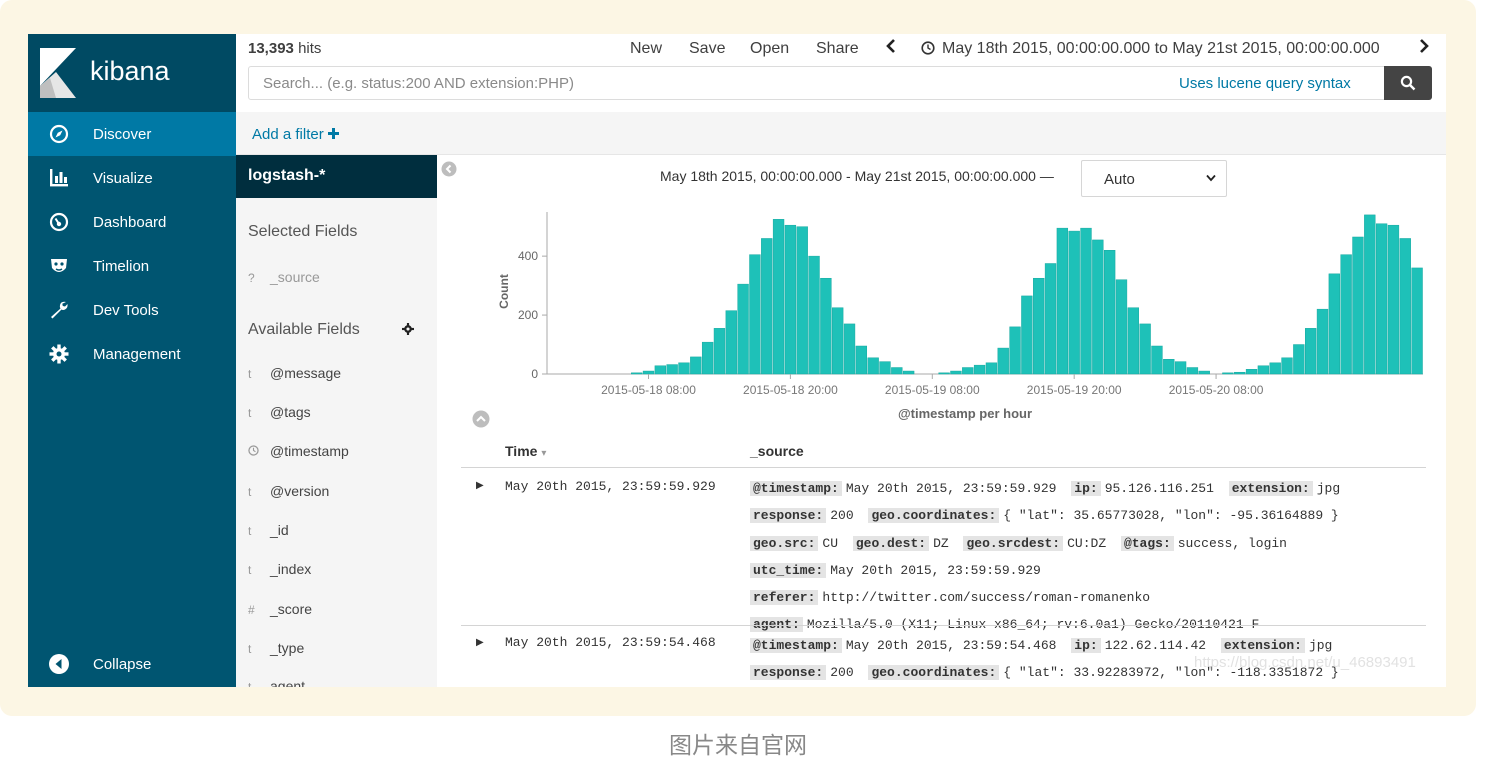 This screenshot has width=1492, height=772. I want to click on field-item-version: t @version, so click(288, 491).